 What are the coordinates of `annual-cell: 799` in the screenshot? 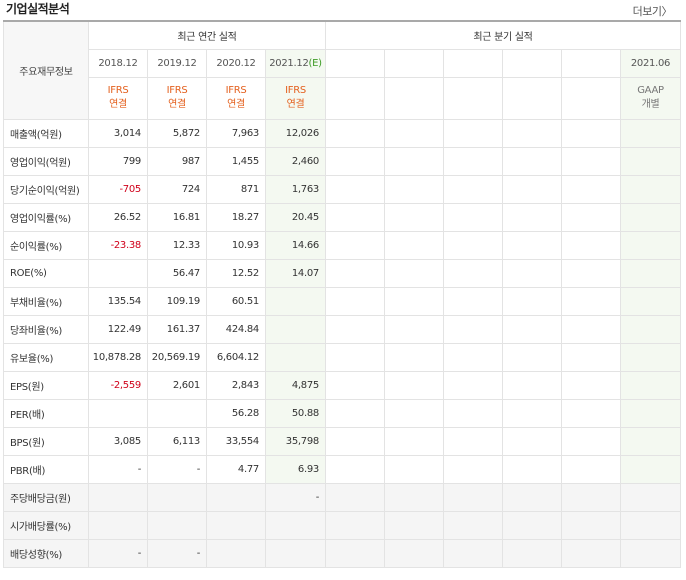 It's located at (118, 161).